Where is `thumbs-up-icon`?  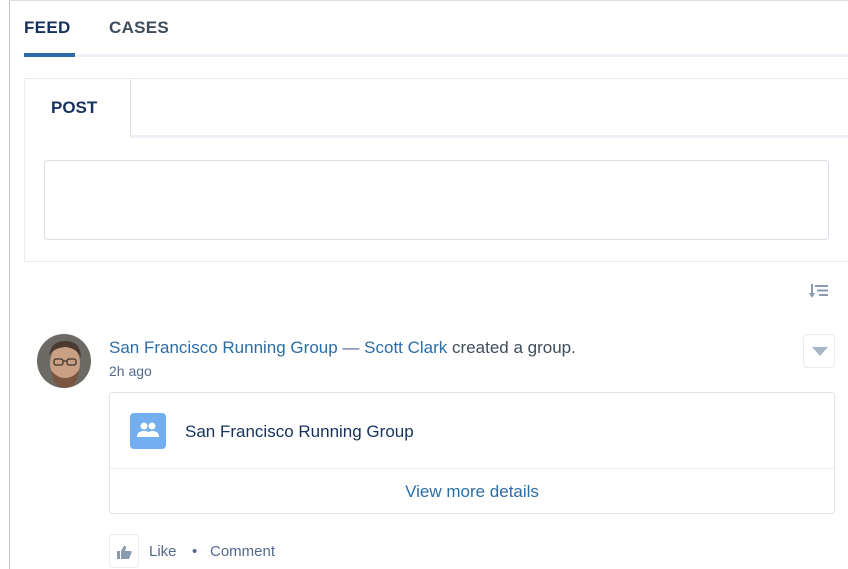 thumbs-up-icon is located at coordinates (124, 552).